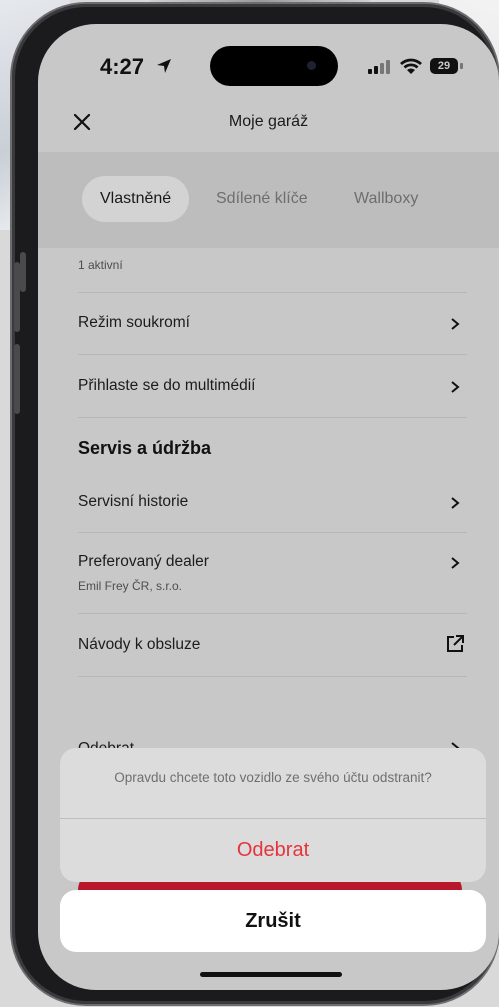 This screenshot has width=499, height=1007. I want to click on cancel-button: Zrušit, so click(273, 921).